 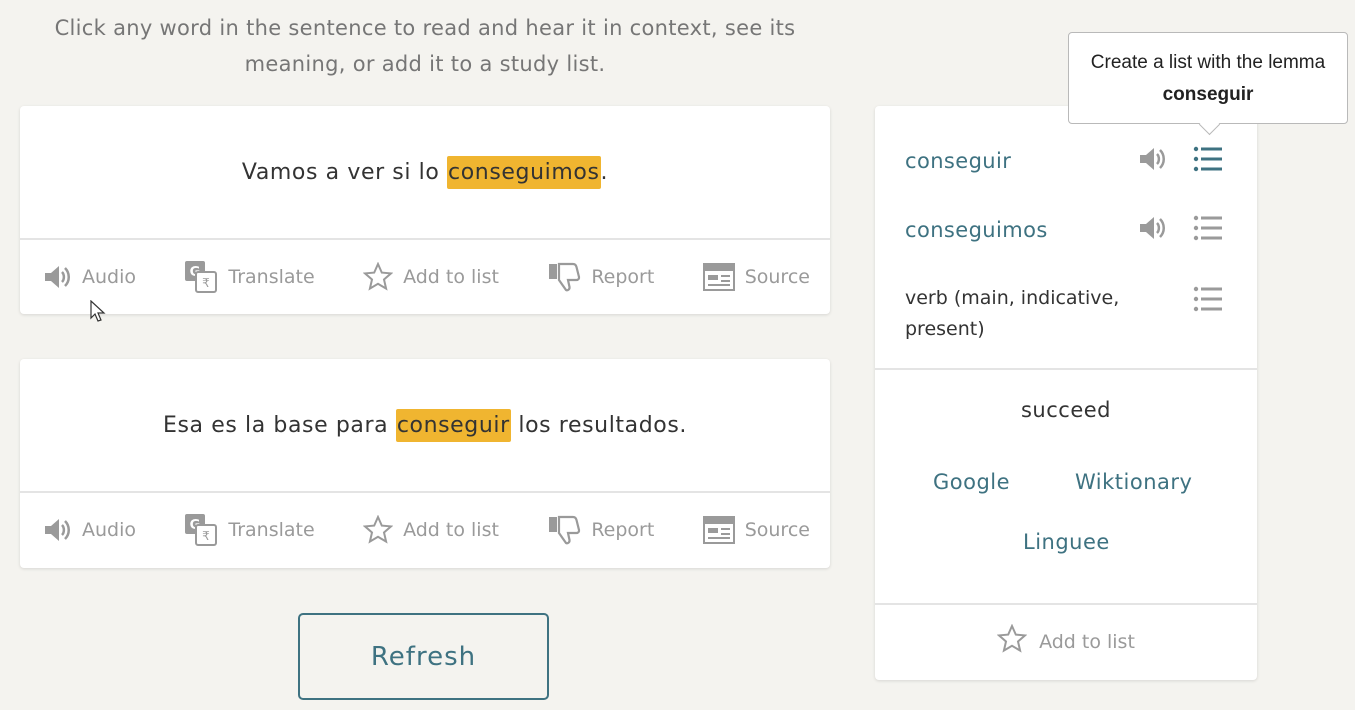 I want to click on sentence-2-before: Esa es la base para, so click(x=279, y=425).